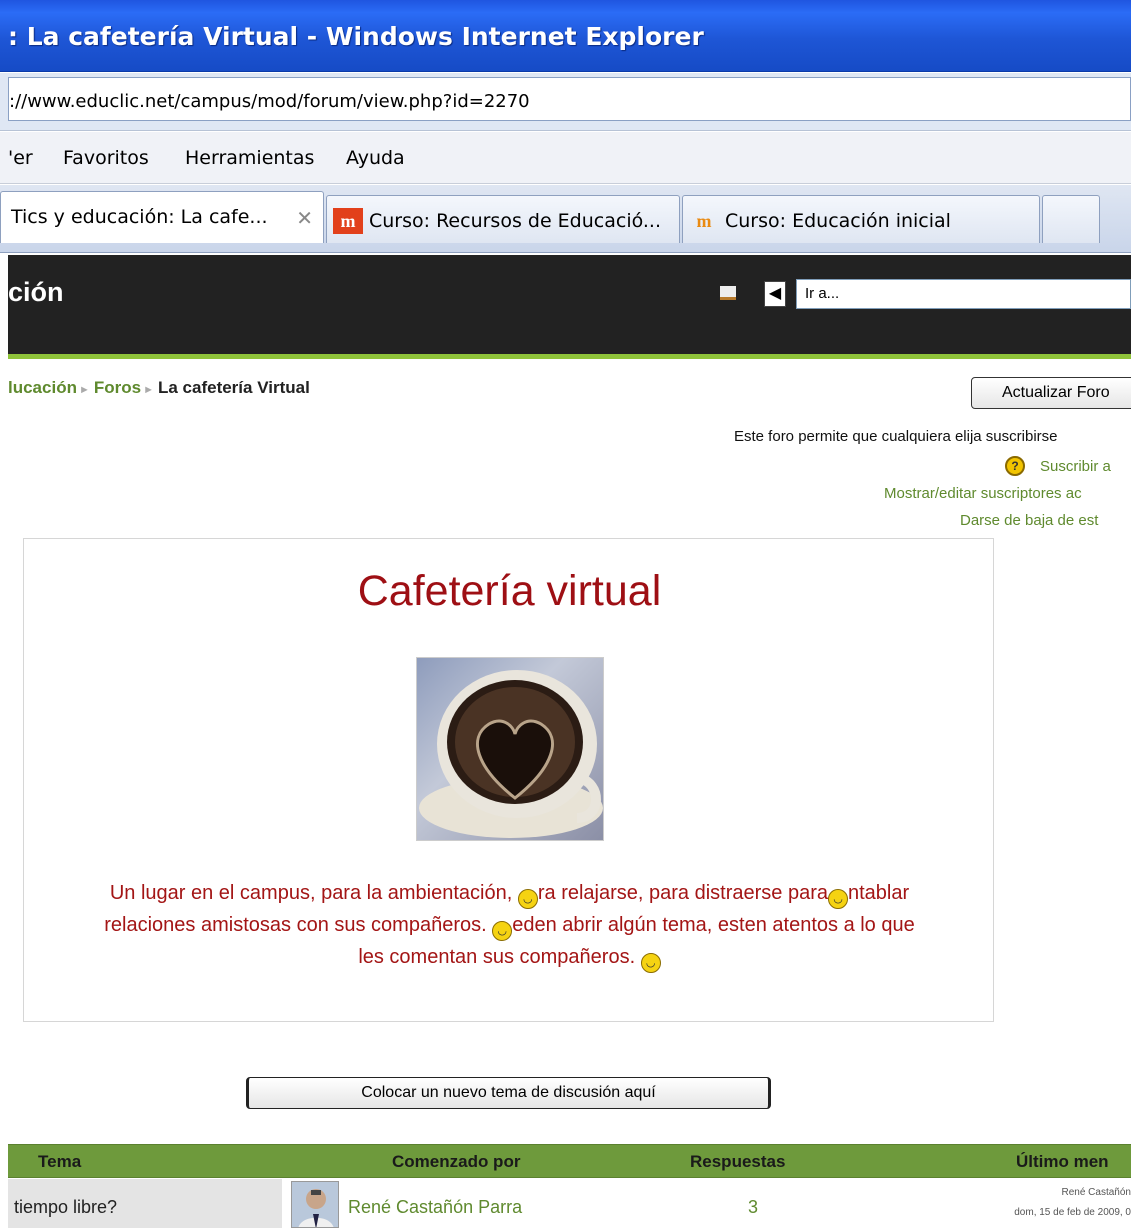 The height and width of the screenshot is (1228, 1131). What do you see at coordinates (1072, 1212) in the screenshot?
I see `last-post-date: dom, 15 de feb de 2009, 0` at bounding box center [1072, 1212].